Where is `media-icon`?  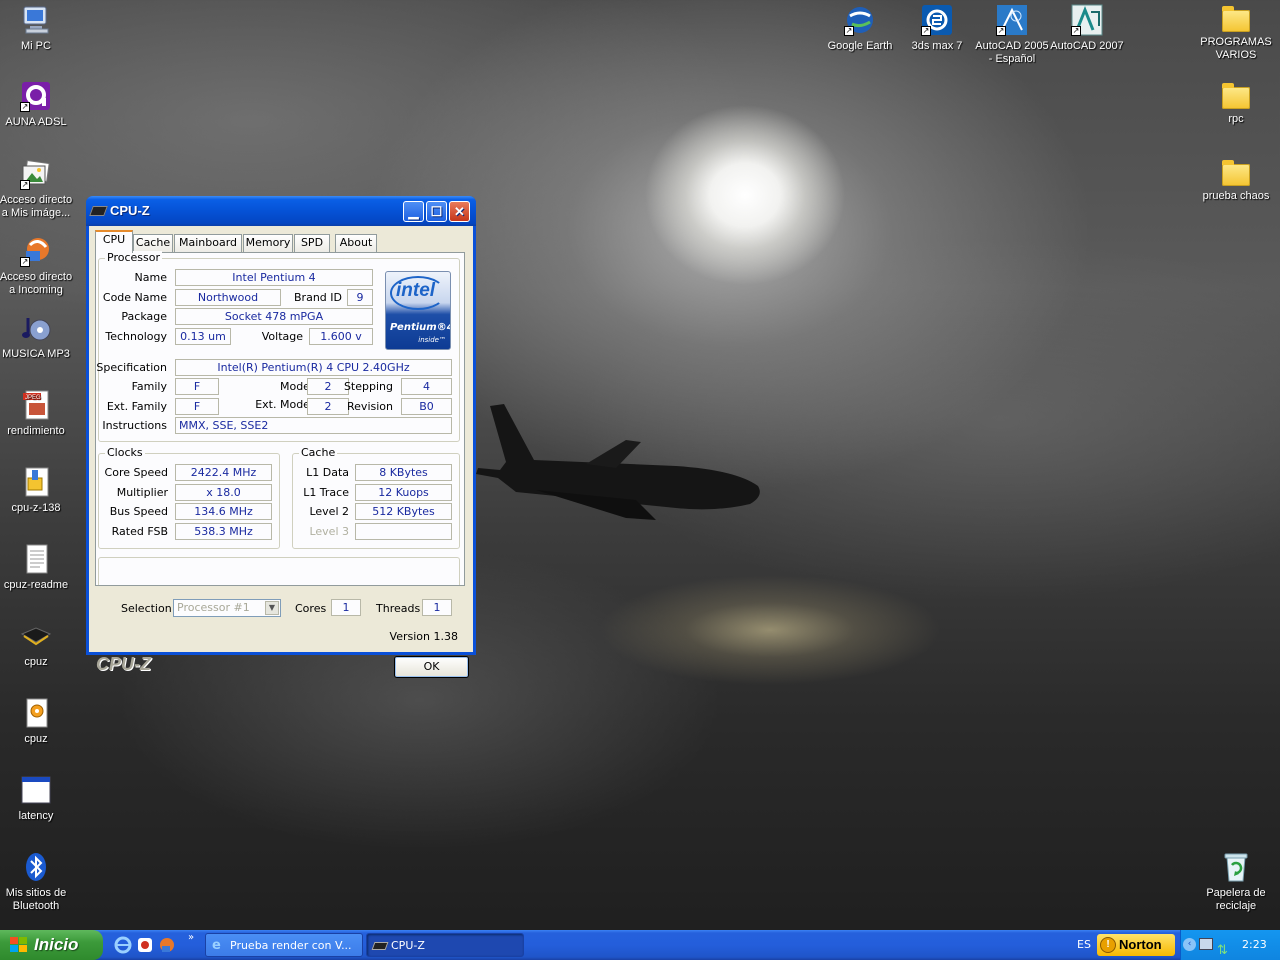
media-icon is located at coordinates (145, 945).